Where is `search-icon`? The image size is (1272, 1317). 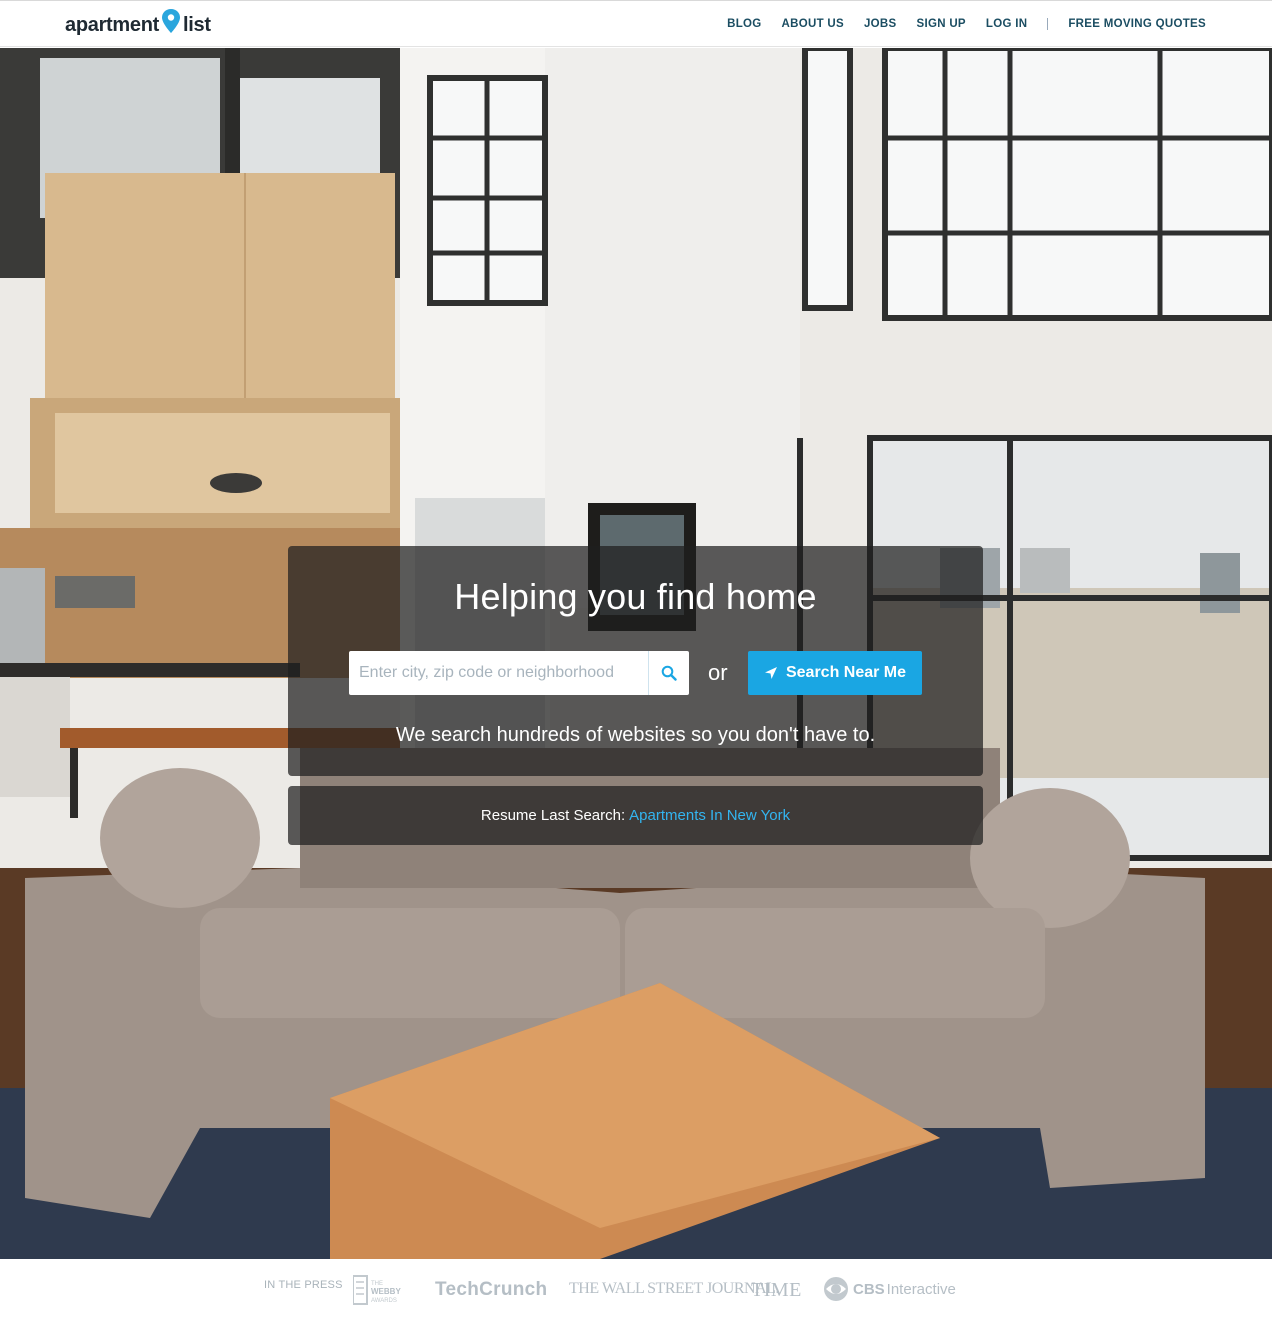
search-icon is located at coordinates (669, 673).